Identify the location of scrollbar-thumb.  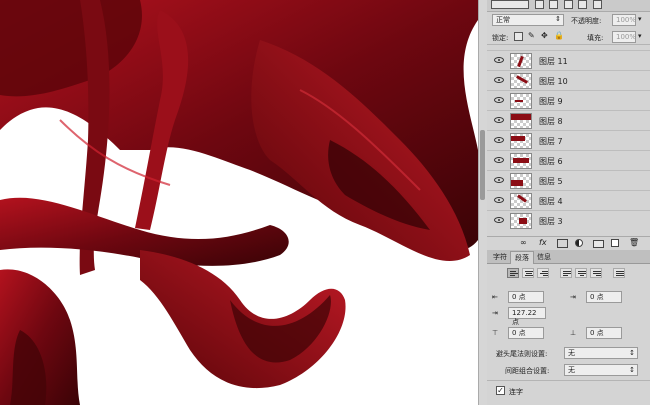
(482, 165).